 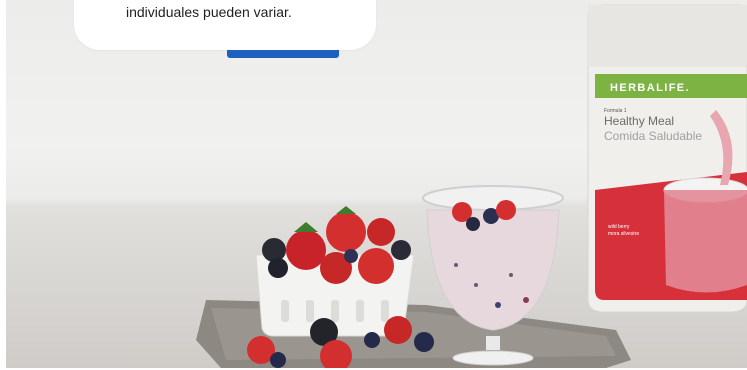 I want to click on caption-card: individuales pueden variar., so click(x=225, y=25).